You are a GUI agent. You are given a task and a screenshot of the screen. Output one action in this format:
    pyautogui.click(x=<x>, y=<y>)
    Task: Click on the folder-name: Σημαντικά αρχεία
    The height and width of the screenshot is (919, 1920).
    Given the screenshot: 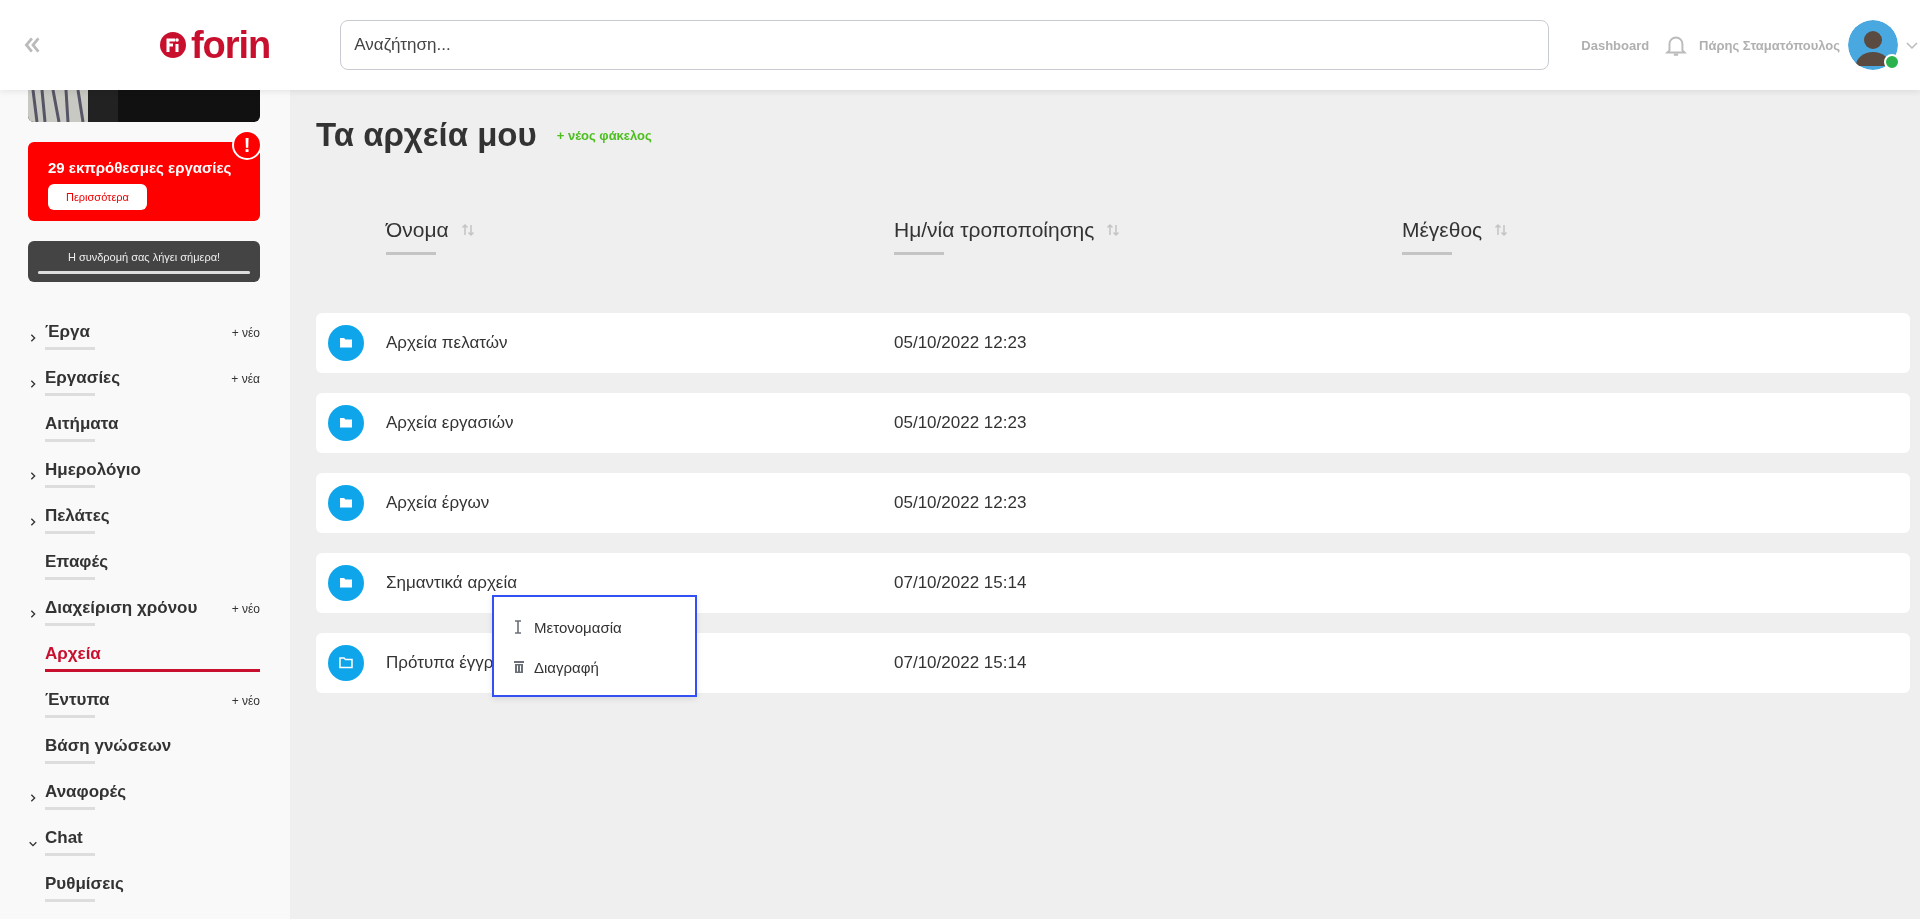 What is the action you would take?
    pyautogui.click(x=452, y=582)
    